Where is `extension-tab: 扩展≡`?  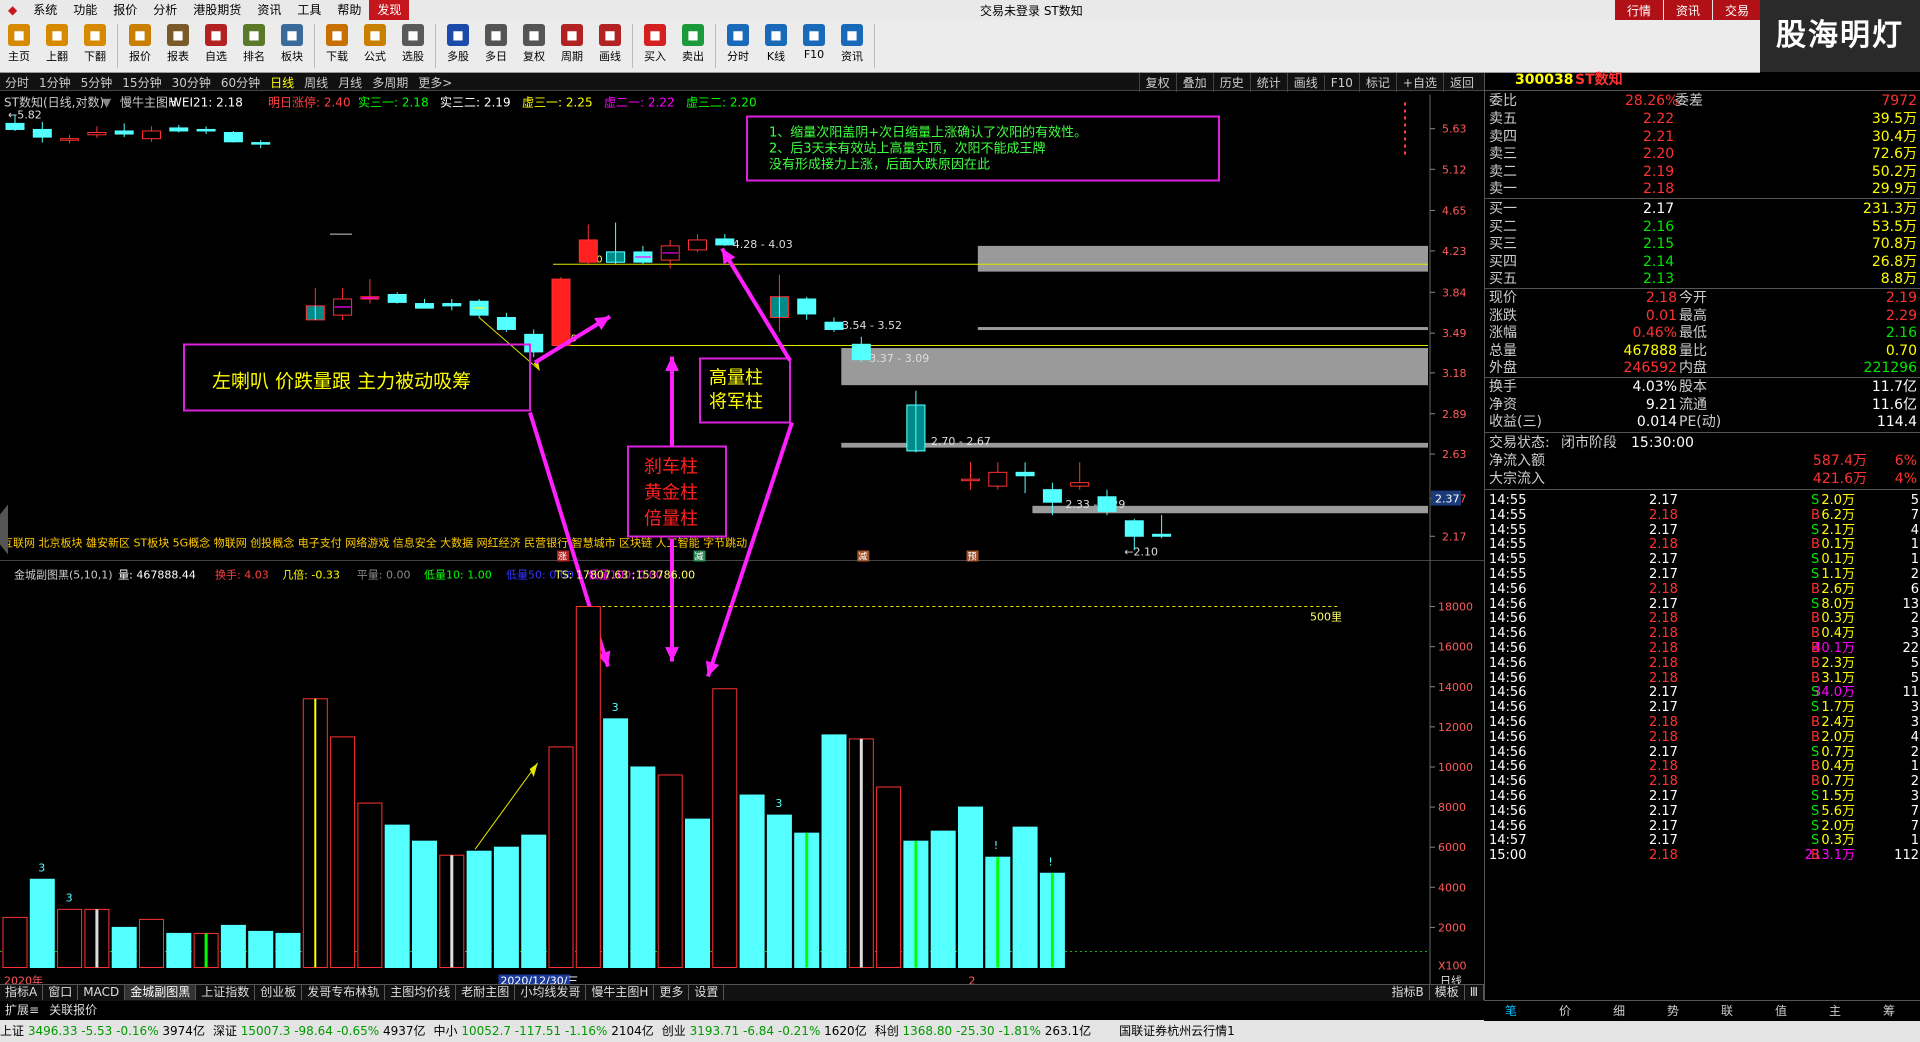
extension-tab: 扩展≡ is located at coordinates (22, 1009).